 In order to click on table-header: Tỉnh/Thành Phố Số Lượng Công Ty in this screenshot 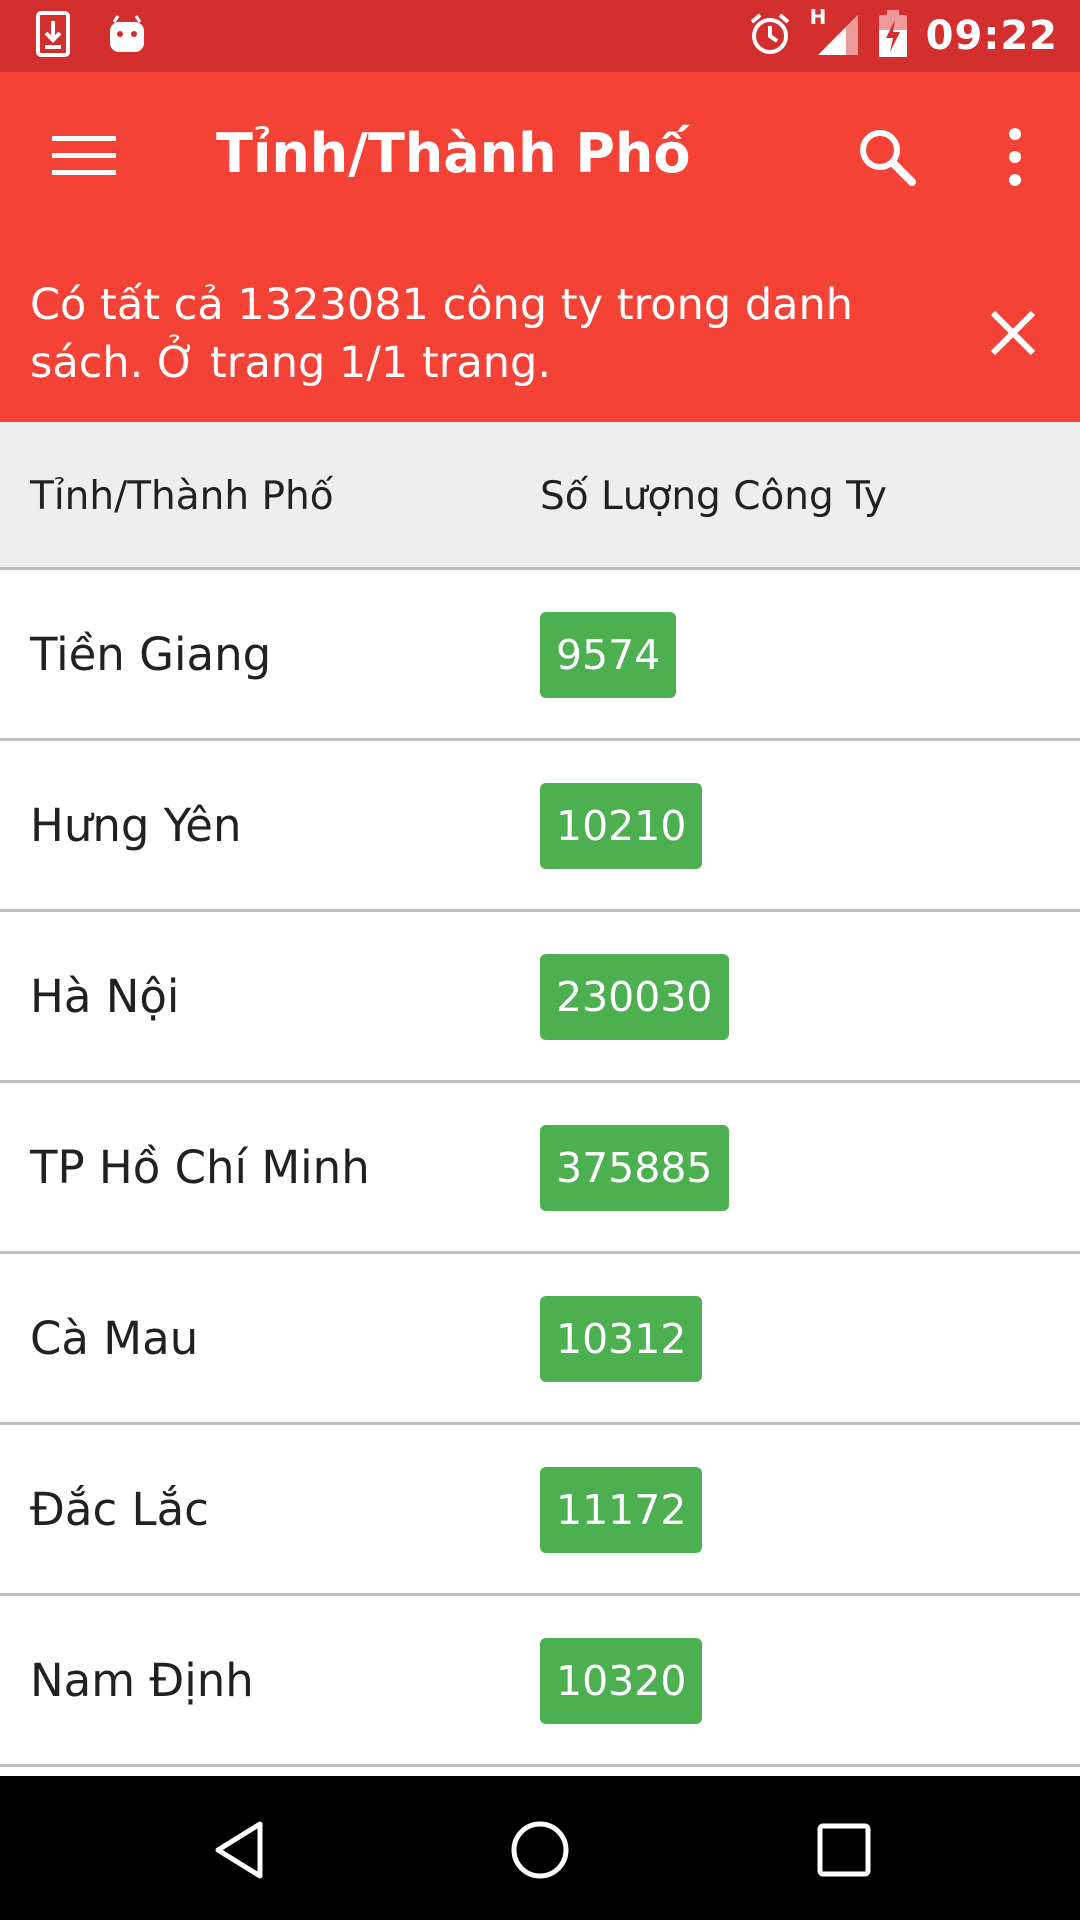, I will do `click(540, 496)`.